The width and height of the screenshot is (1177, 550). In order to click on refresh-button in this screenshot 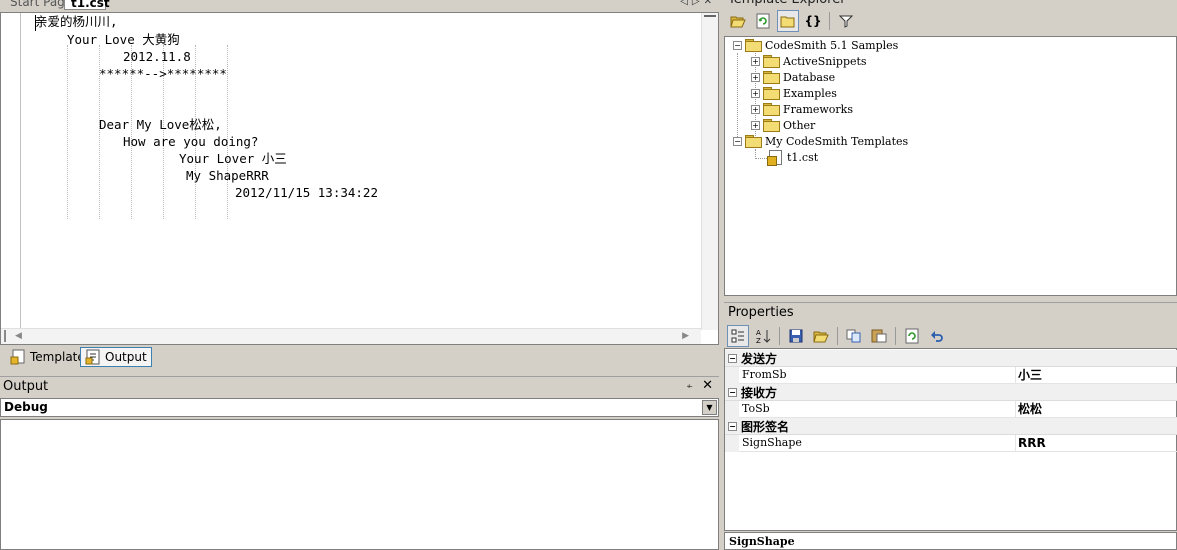, I will do `click(763, 21)`.